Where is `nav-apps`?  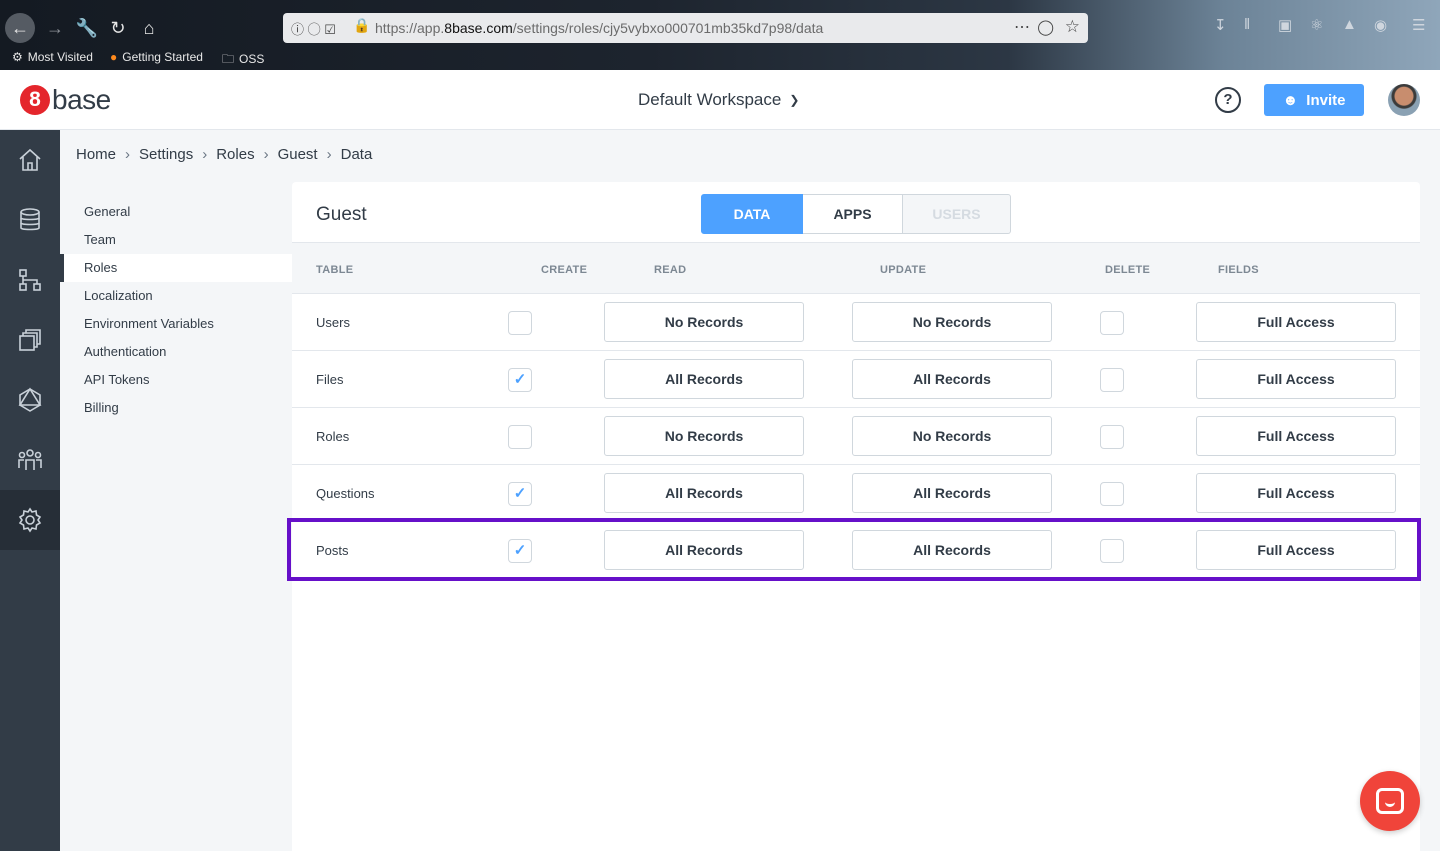
nav-apps is located at coordinates (30, 340).